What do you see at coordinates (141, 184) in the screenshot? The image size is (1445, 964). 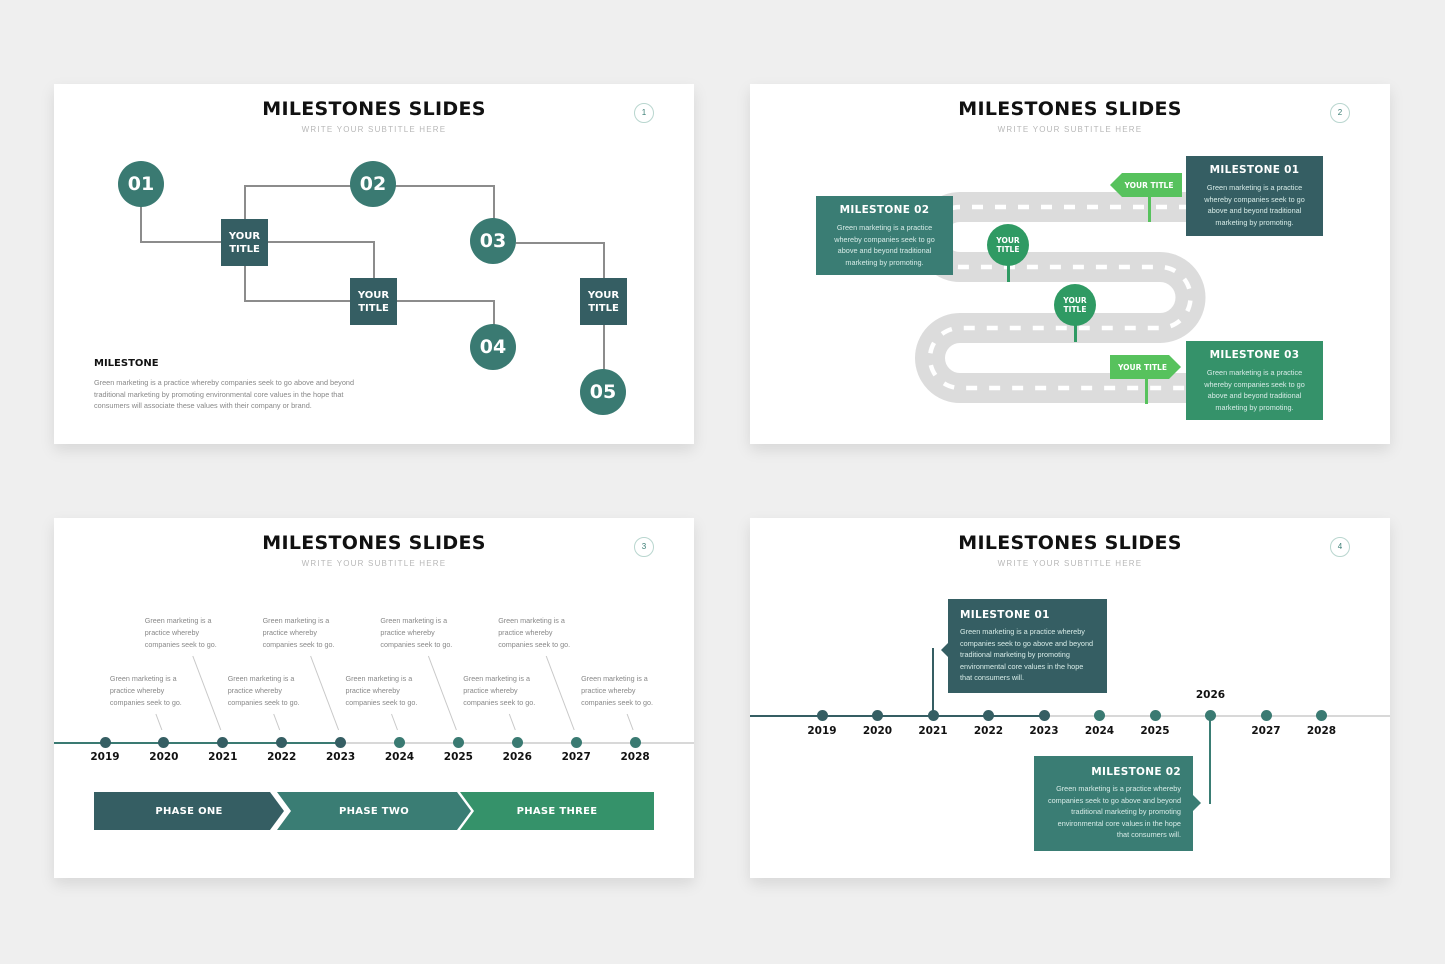 I see `milestone-circle-01: 01` at bounding box center [141, 184].